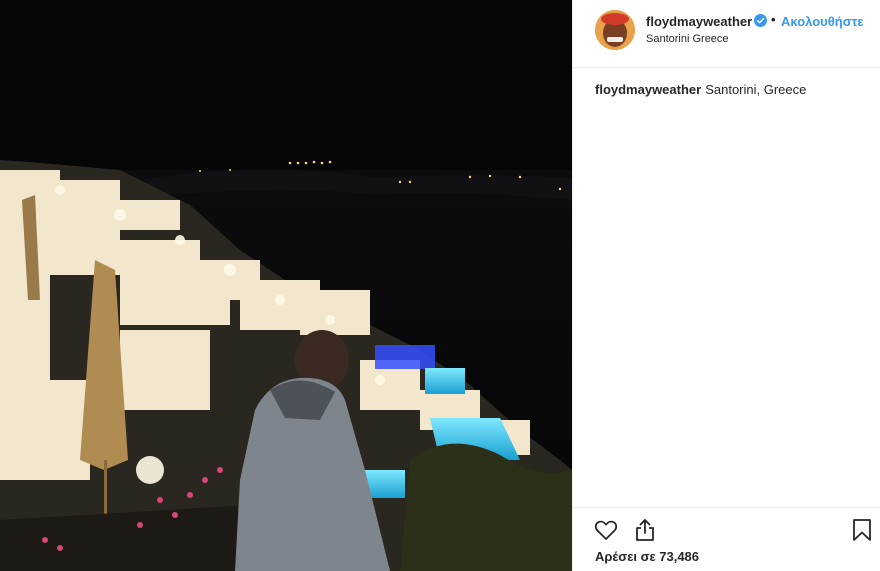 This screenshot has width=880, height=571. What do you see at coordinates (648, 89) in the screenshot?
I see `caption-username: floydmayweather` at bounding box center [648, 89].